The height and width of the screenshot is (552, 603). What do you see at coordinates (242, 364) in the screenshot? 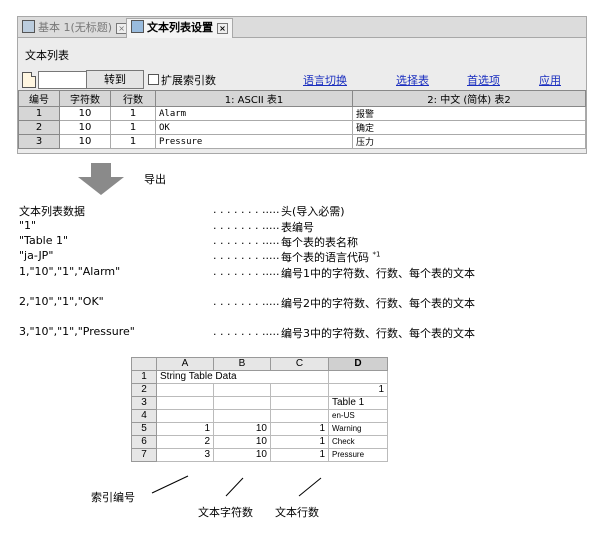
I see `column-header-b: B` at bounding box center [242, 364].